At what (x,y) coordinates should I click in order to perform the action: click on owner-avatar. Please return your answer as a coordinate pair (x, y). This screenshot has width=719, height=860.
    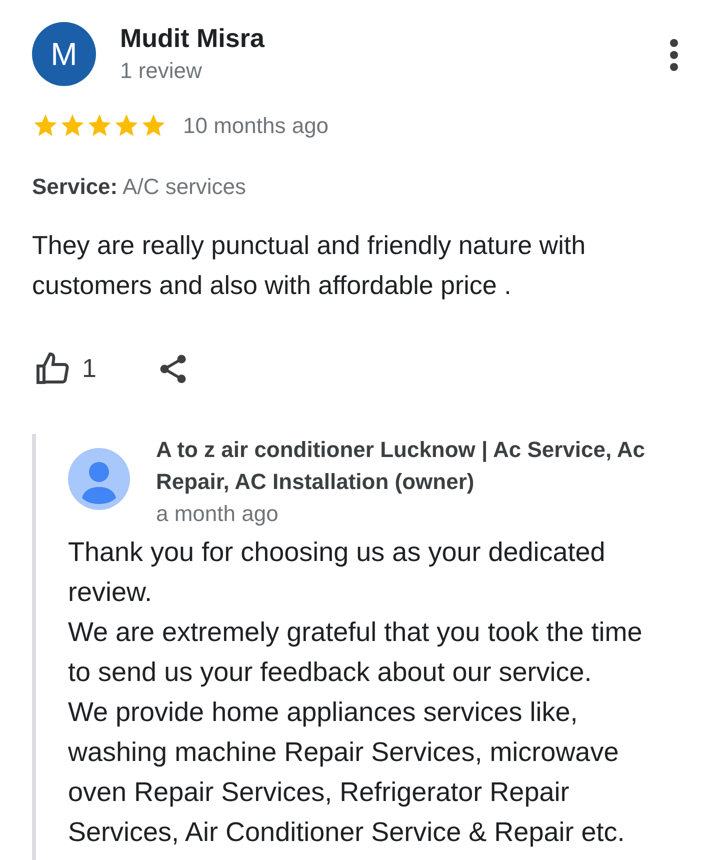
    Looking at the image, I should click on (99, 479).